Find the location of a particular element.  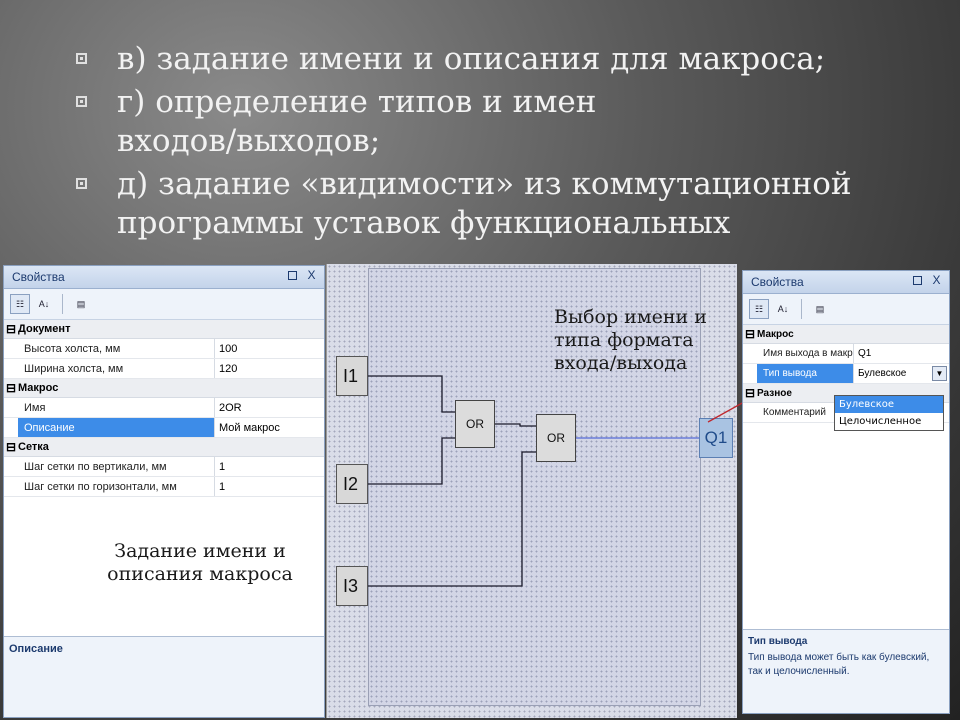

input-label: I2 is located at coordinates (351, 483).